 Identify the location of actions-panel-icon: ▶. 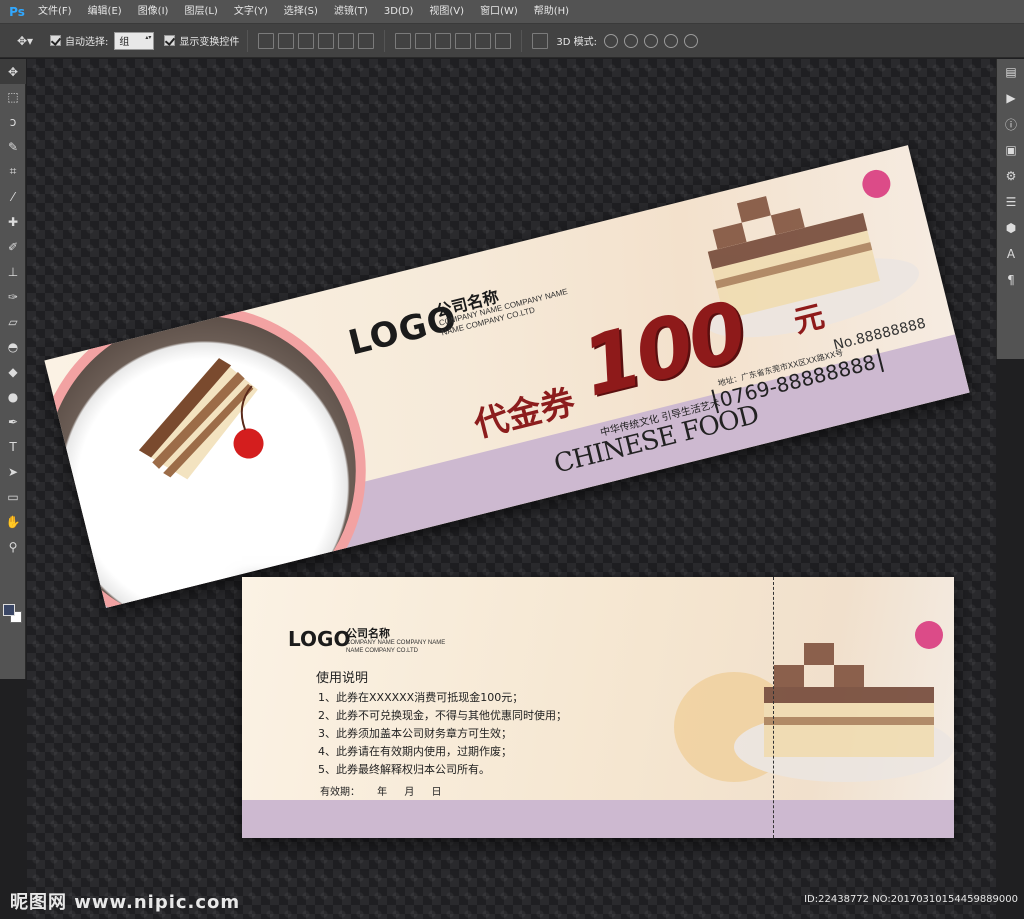
(1010, 98).